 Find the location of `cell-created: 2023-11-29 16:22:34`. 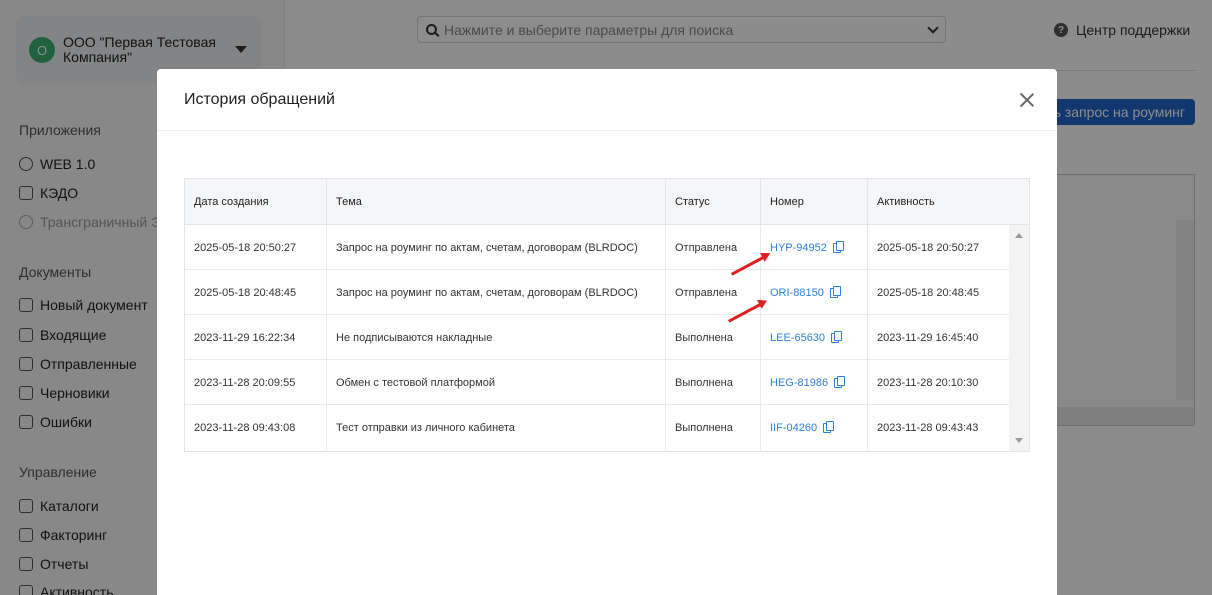

cell-created: 2023-11-29 16:22:34 is located at coordinates (256, 337).